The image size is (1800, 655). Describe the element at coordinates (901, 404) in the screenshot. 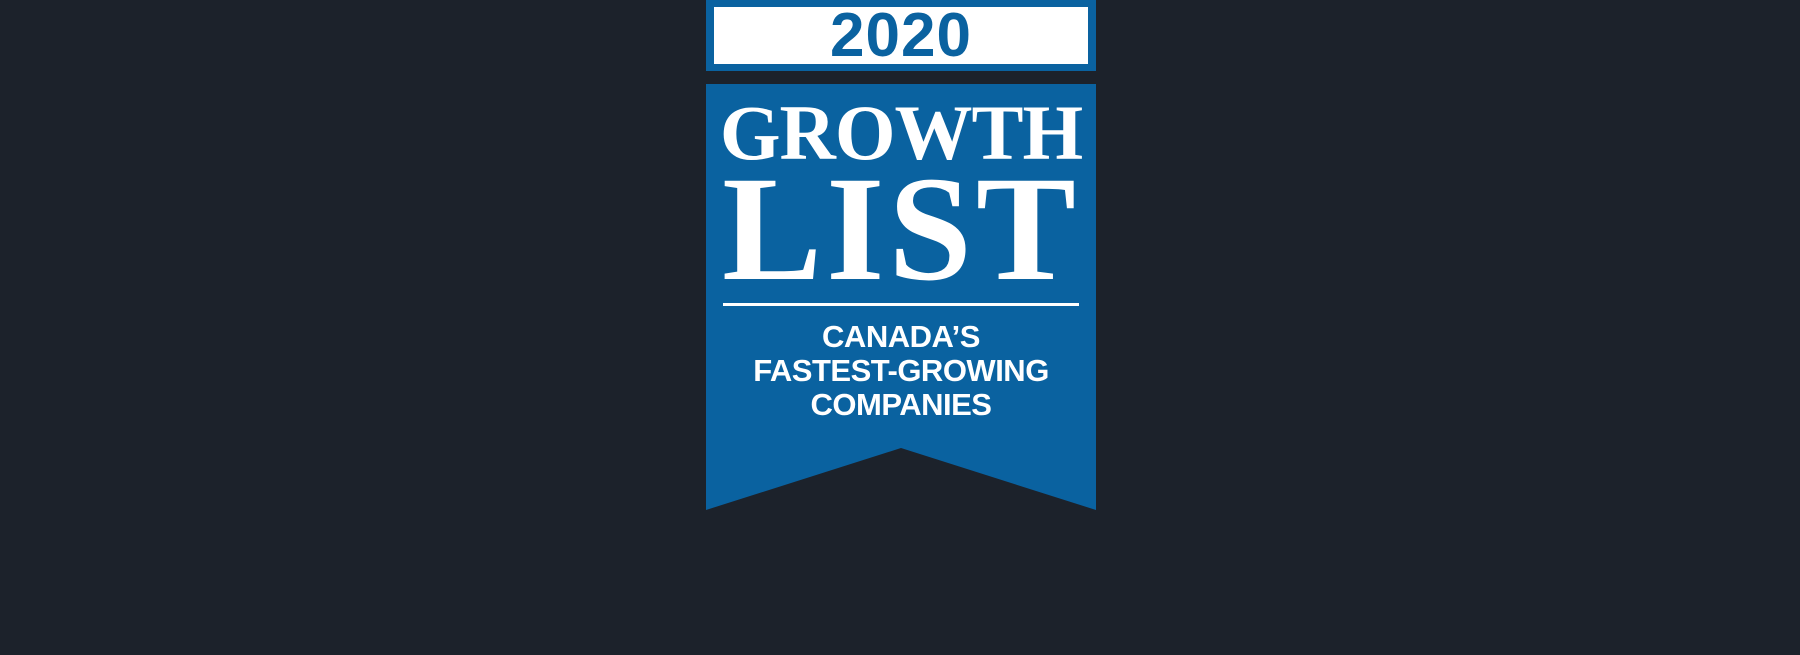

I see `subtitle-line-companies: COMPANIES` at that location.